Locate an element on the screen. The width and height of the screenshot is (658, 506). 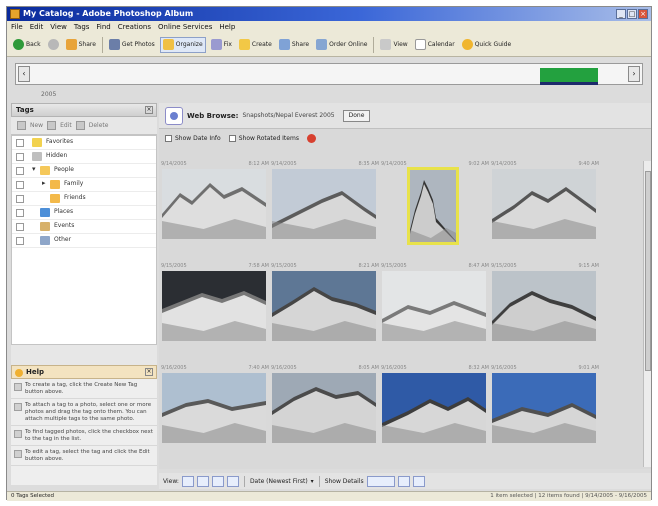
photo-thumbnail: 9/14/2005 9:40 AM is located at coordinates (545, 211).